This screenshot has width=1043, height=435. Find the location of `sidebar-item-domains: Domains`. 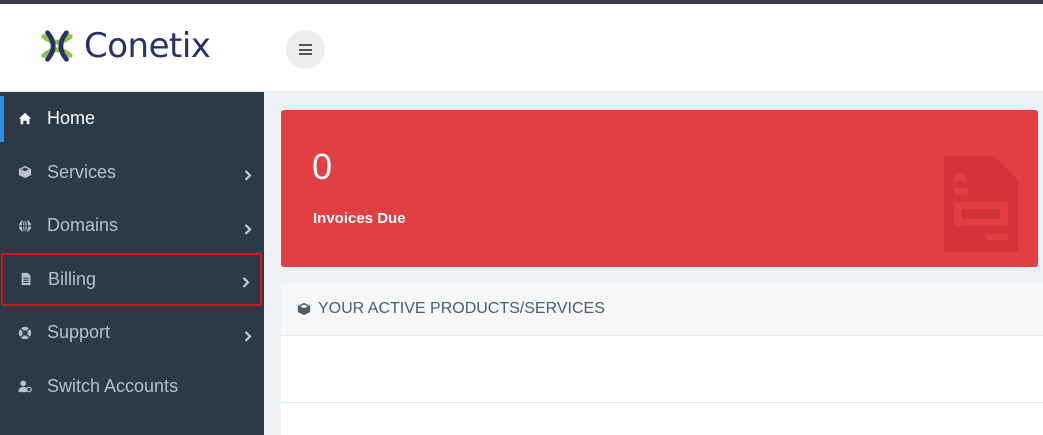

sidebar-item-domains: Domains is located at coordinates (132, 226).